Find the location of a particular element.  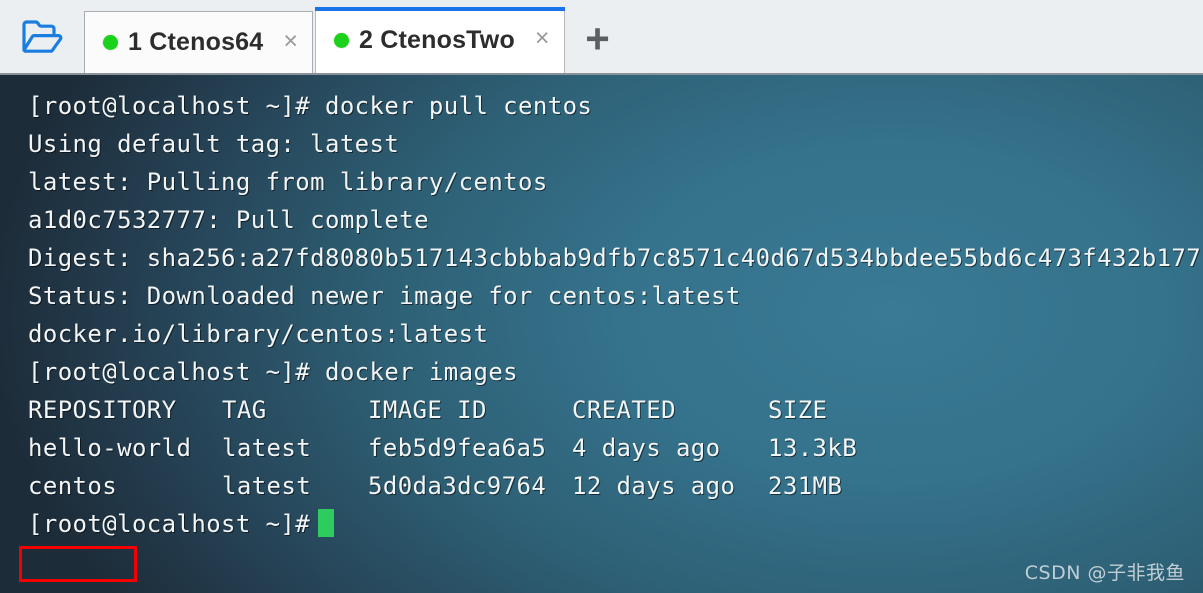

new-tab-button: + is located at coordinates (598, 42).